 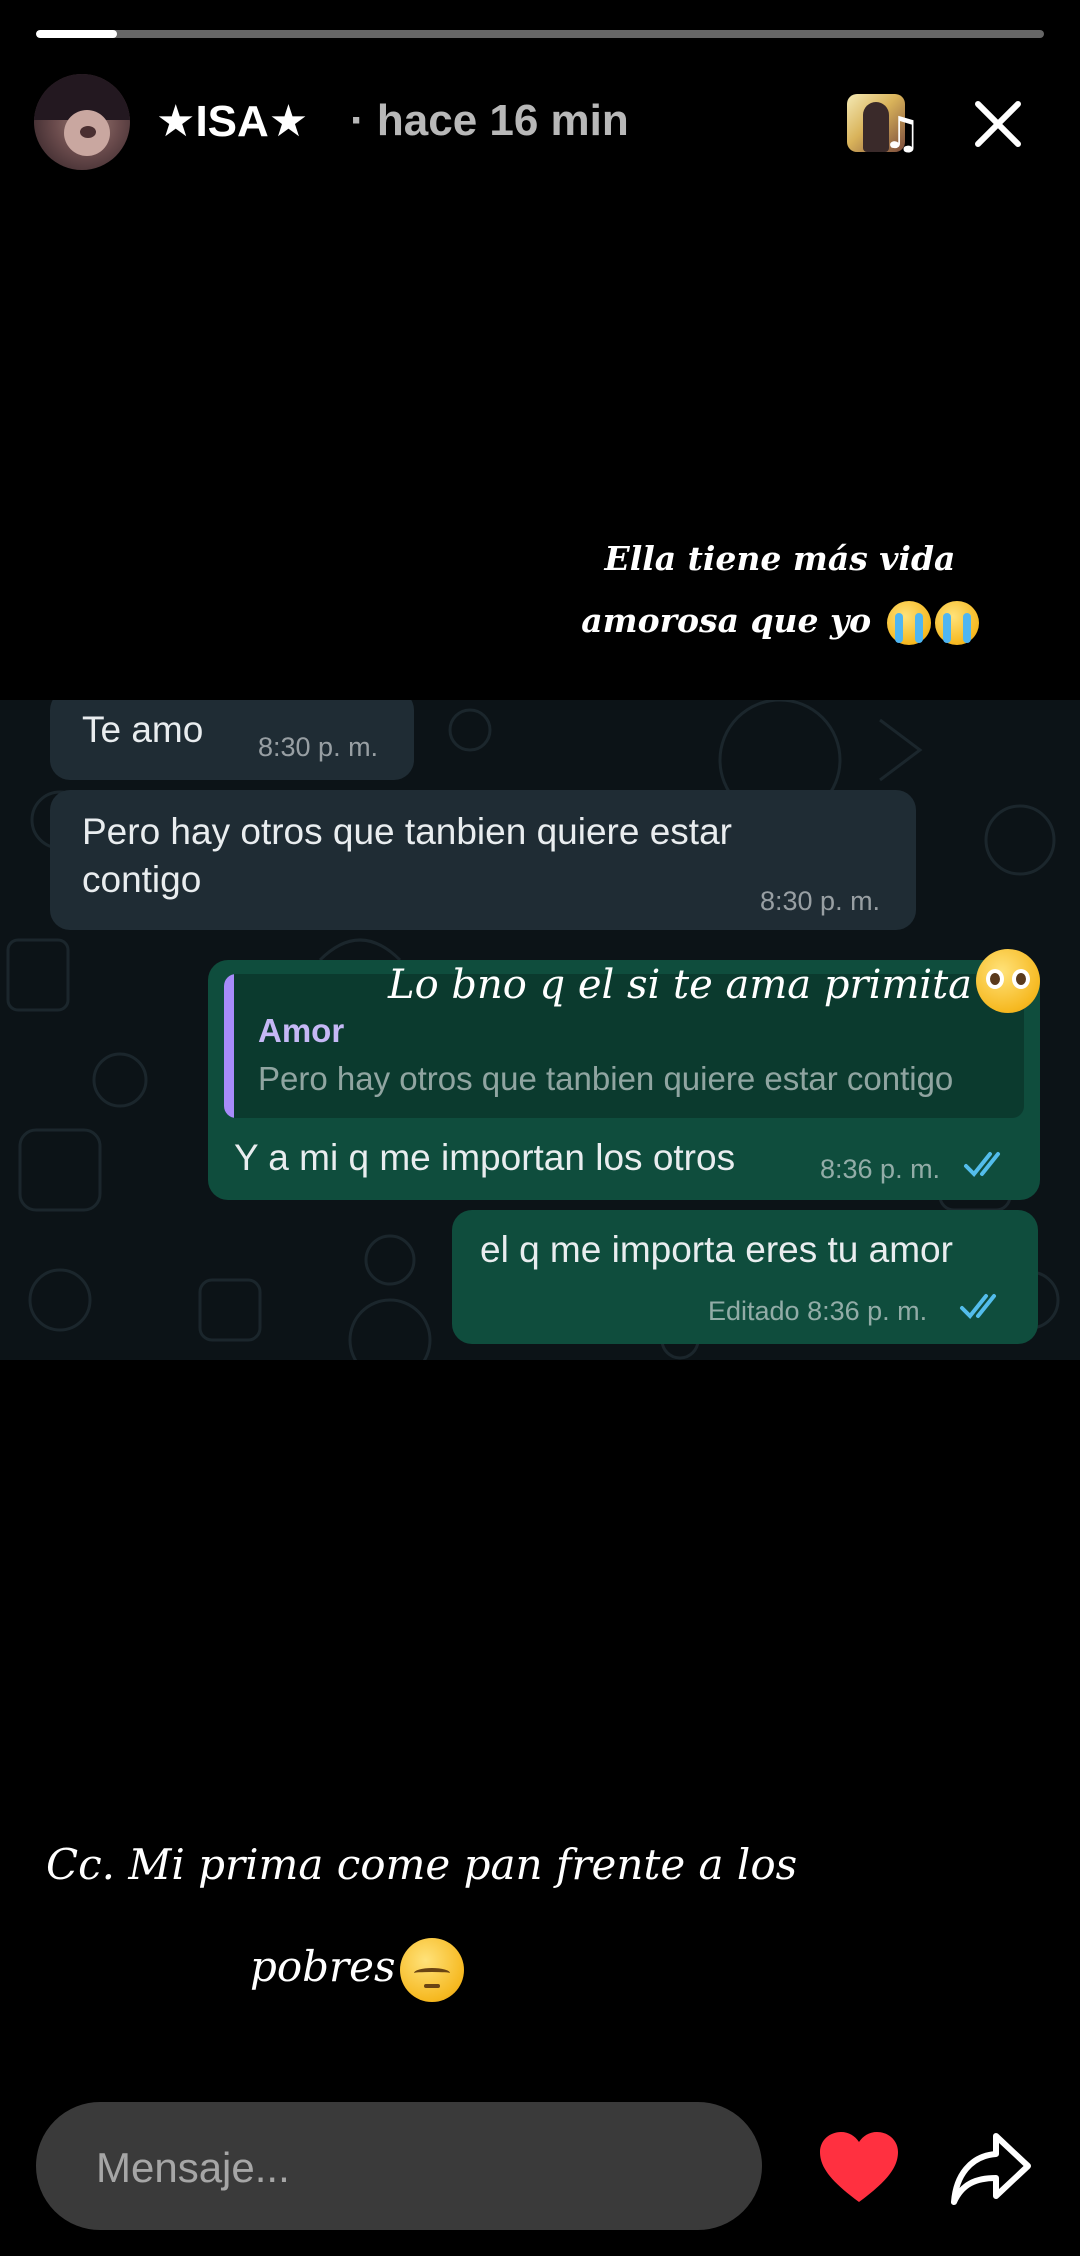 What do you see at coordinates (143, 729) in the screenshot?
I see `message-text: Te amo` at bounding box center [143, 729].